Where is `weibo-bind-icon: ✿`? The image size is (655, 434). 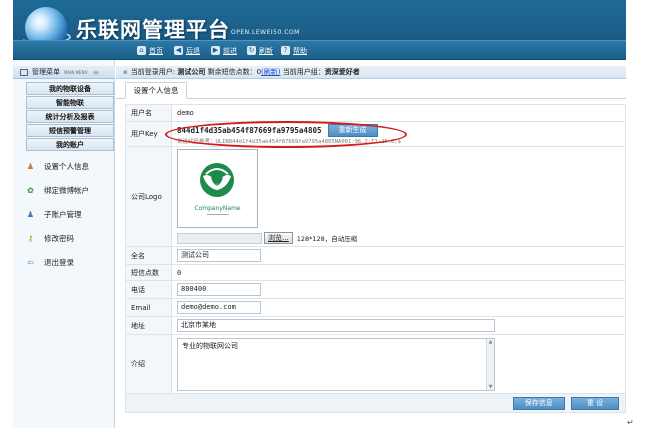 weibo-bind-icon: ✿ is located at coordinates (30, 190).